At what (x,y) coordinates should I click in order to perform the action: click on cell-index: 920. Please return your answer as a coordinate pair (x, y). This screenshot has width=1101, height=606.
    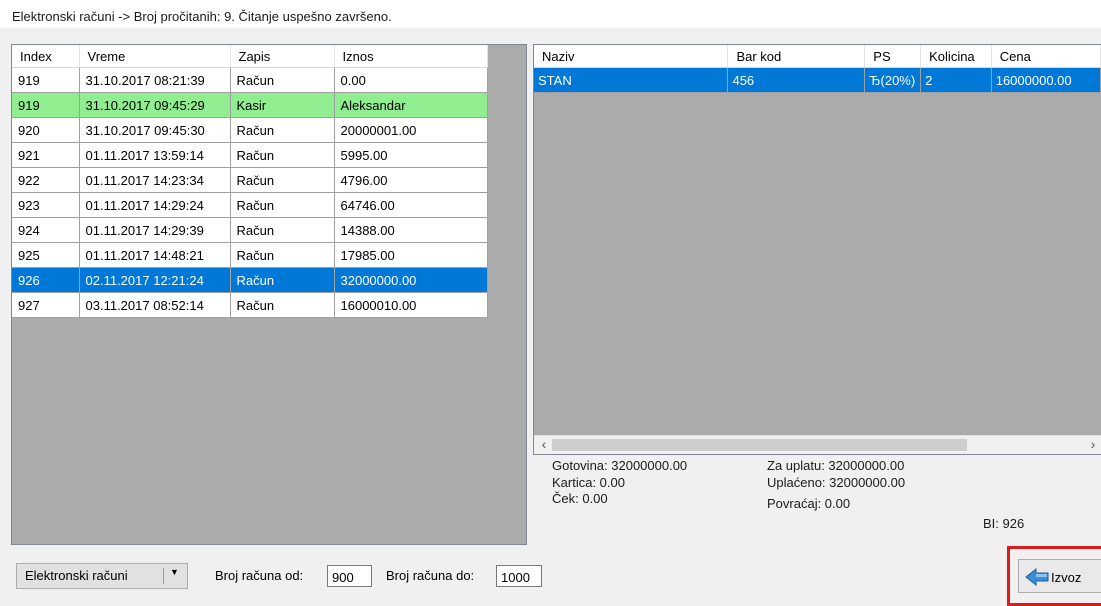
    Looking at the image, I should click on (46, 130).